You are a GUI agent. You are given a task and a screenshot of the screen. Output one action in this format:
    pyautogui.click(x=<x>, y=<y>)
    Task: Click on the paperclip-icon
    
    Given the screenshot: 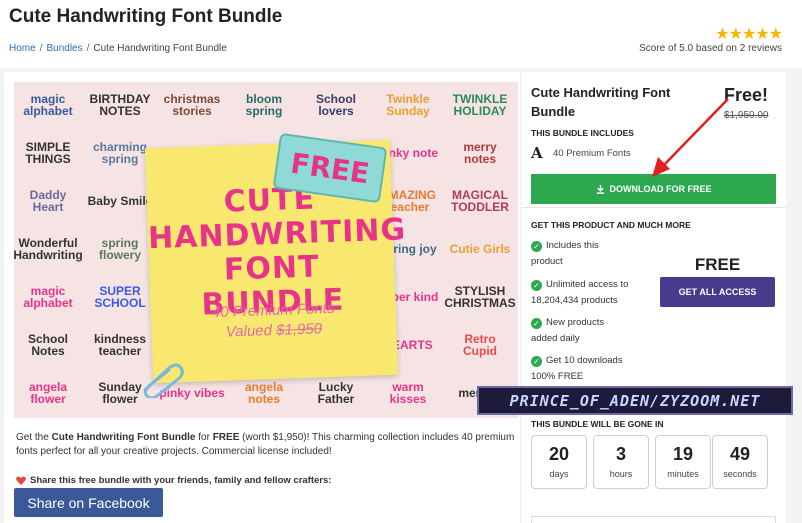 What is the action you would take?
    pyautogui.click(x=163, y=380)
    